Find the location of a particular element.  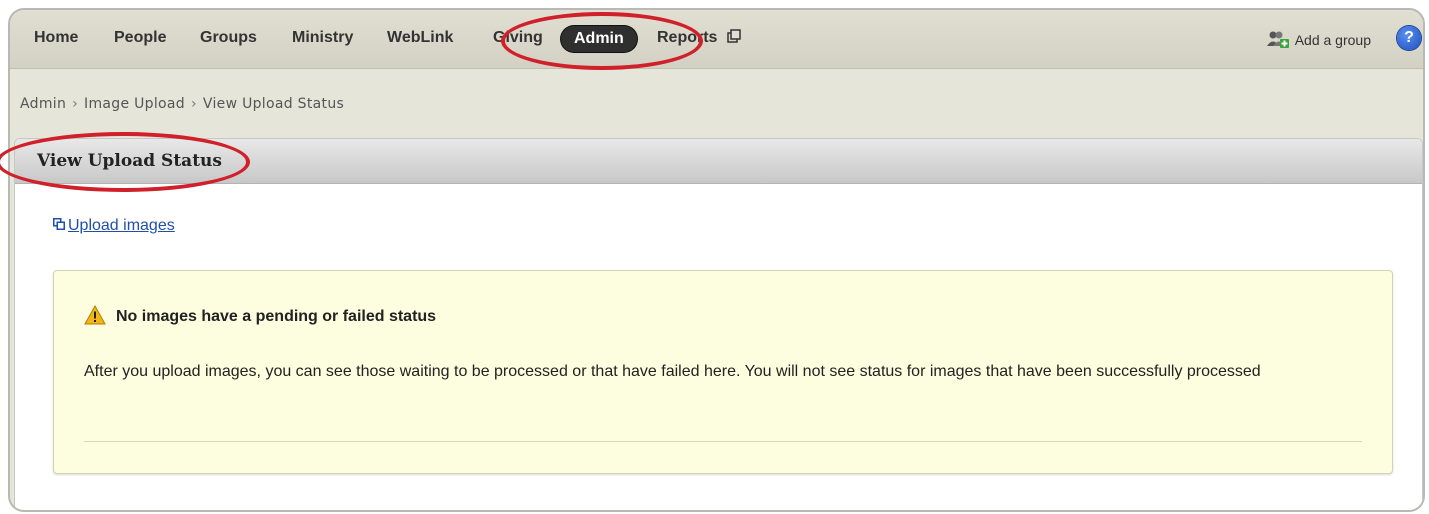

add-group-button: Add a group is located at coordinates (1318, 39).